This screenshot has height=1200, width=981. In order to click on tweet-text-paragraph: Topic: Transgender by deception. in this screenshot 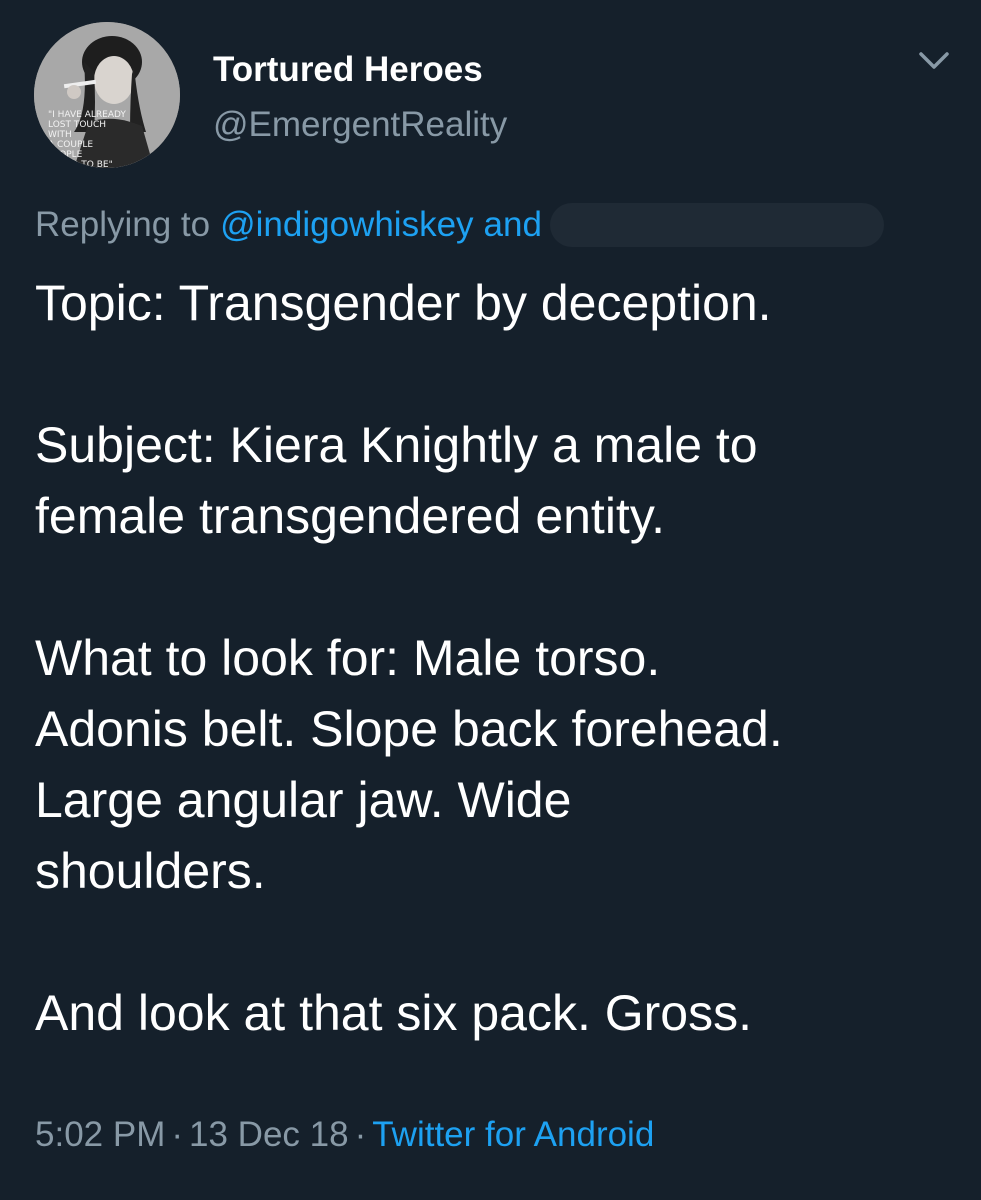, I will do `click(403, 303)`.